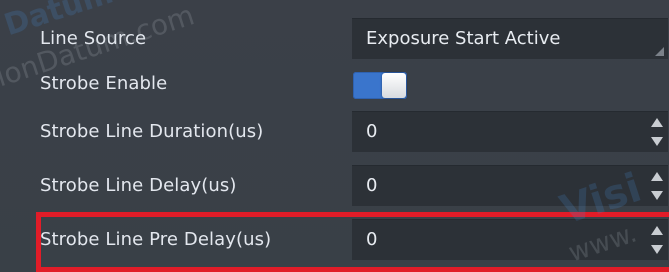 The width and height of the screenshot is (669, 272). I want to click on strobe-line-duration-value: 0, so click(372, 131).